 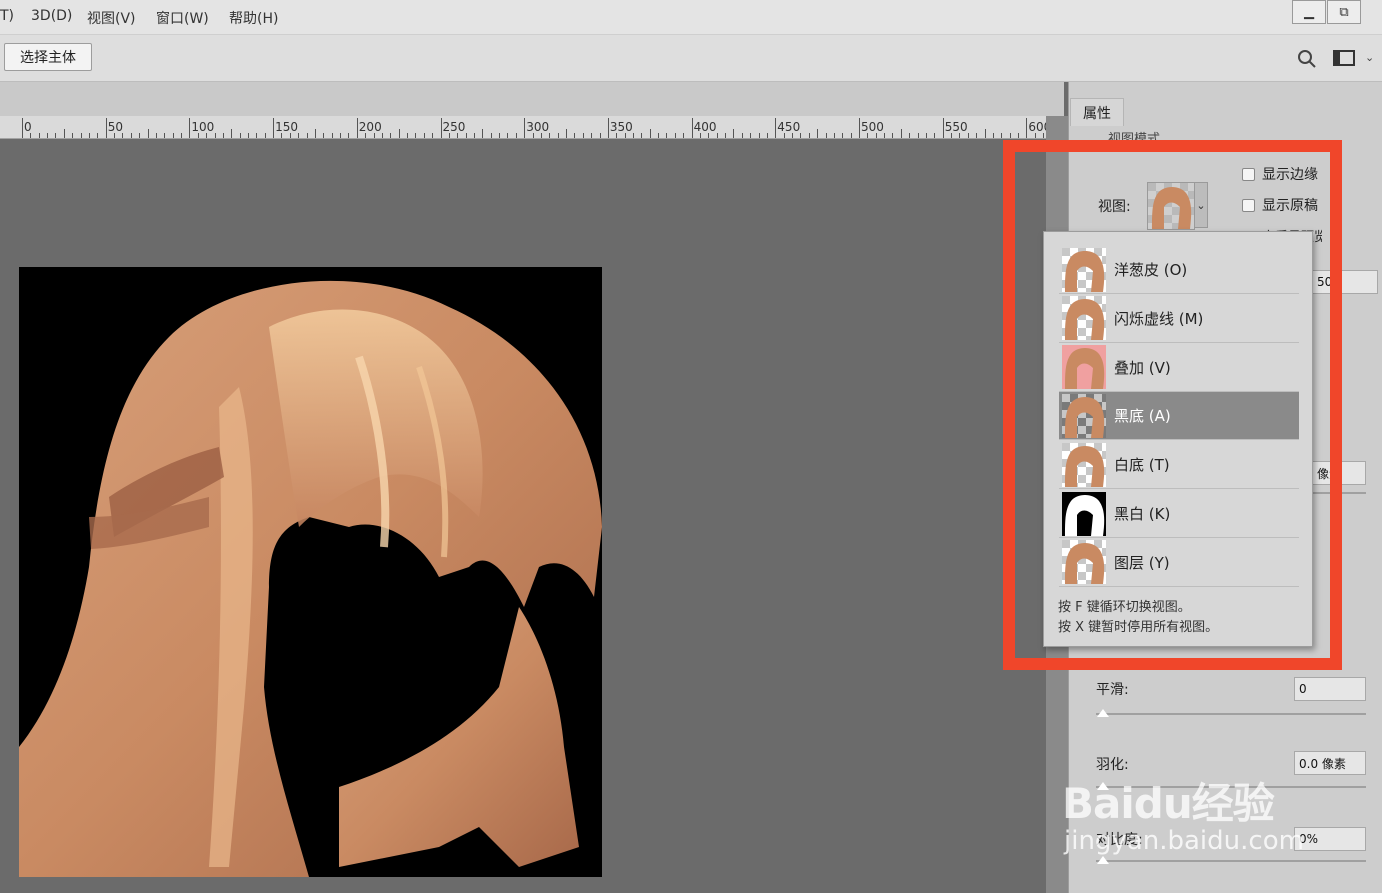 I want to click on menu-item-type: T), so click(x=7, y=16).